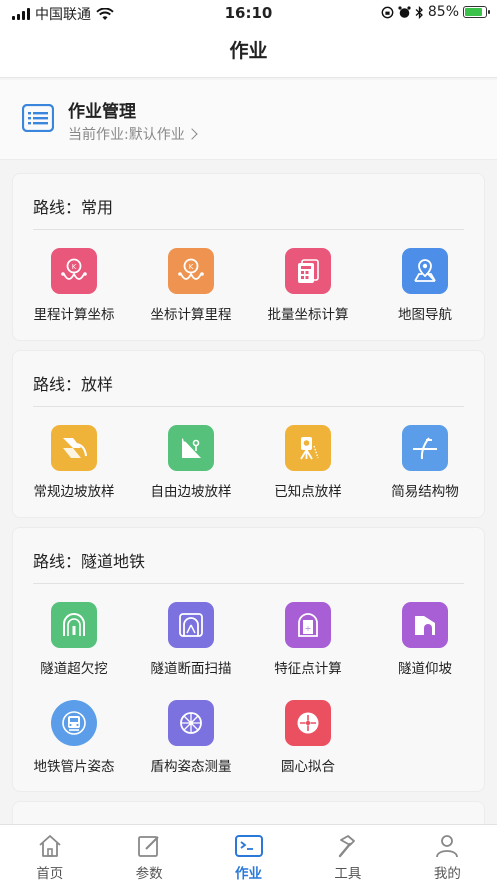  Describe the element at coordinates (74, 448) in the screenshot. I see `slope-stakeout-icon` at that location.